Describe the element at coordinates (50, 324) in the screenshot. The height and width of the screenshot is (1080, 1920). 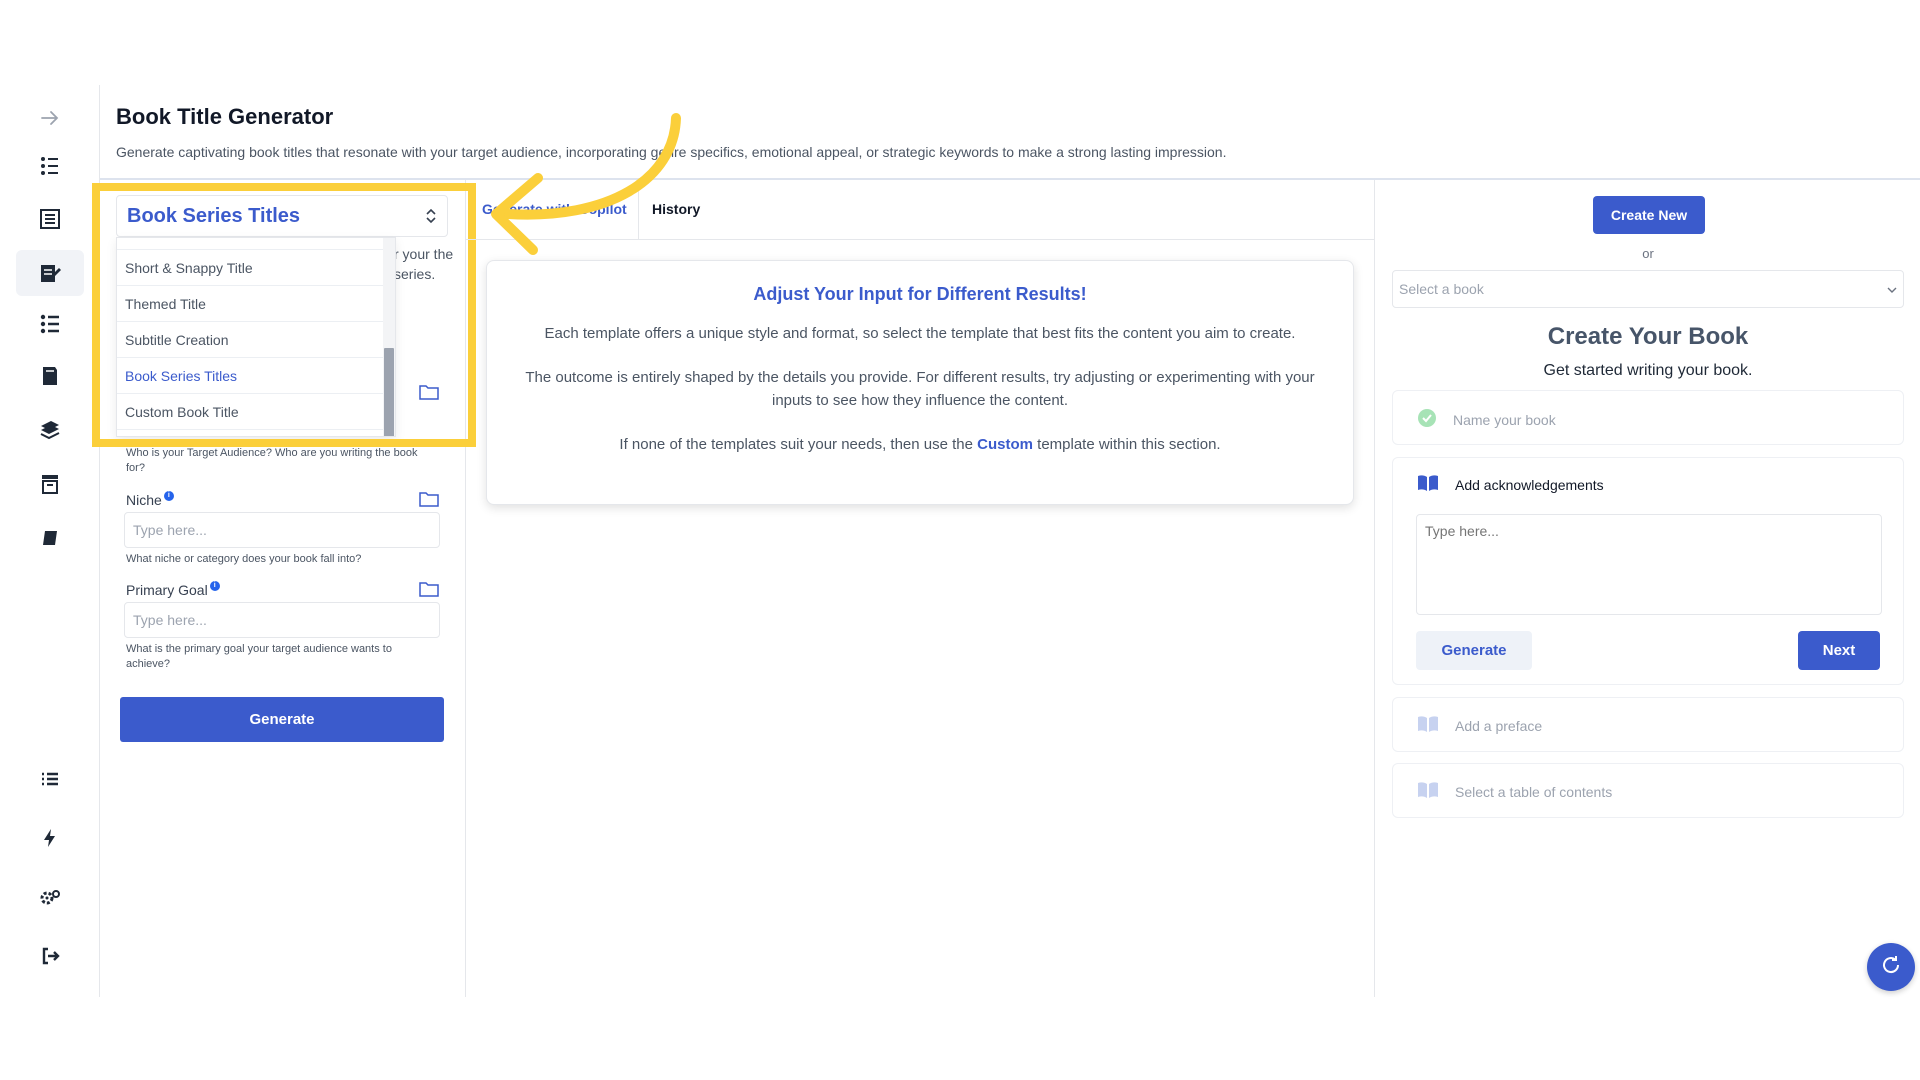
I see `checklist-icon` at that location.